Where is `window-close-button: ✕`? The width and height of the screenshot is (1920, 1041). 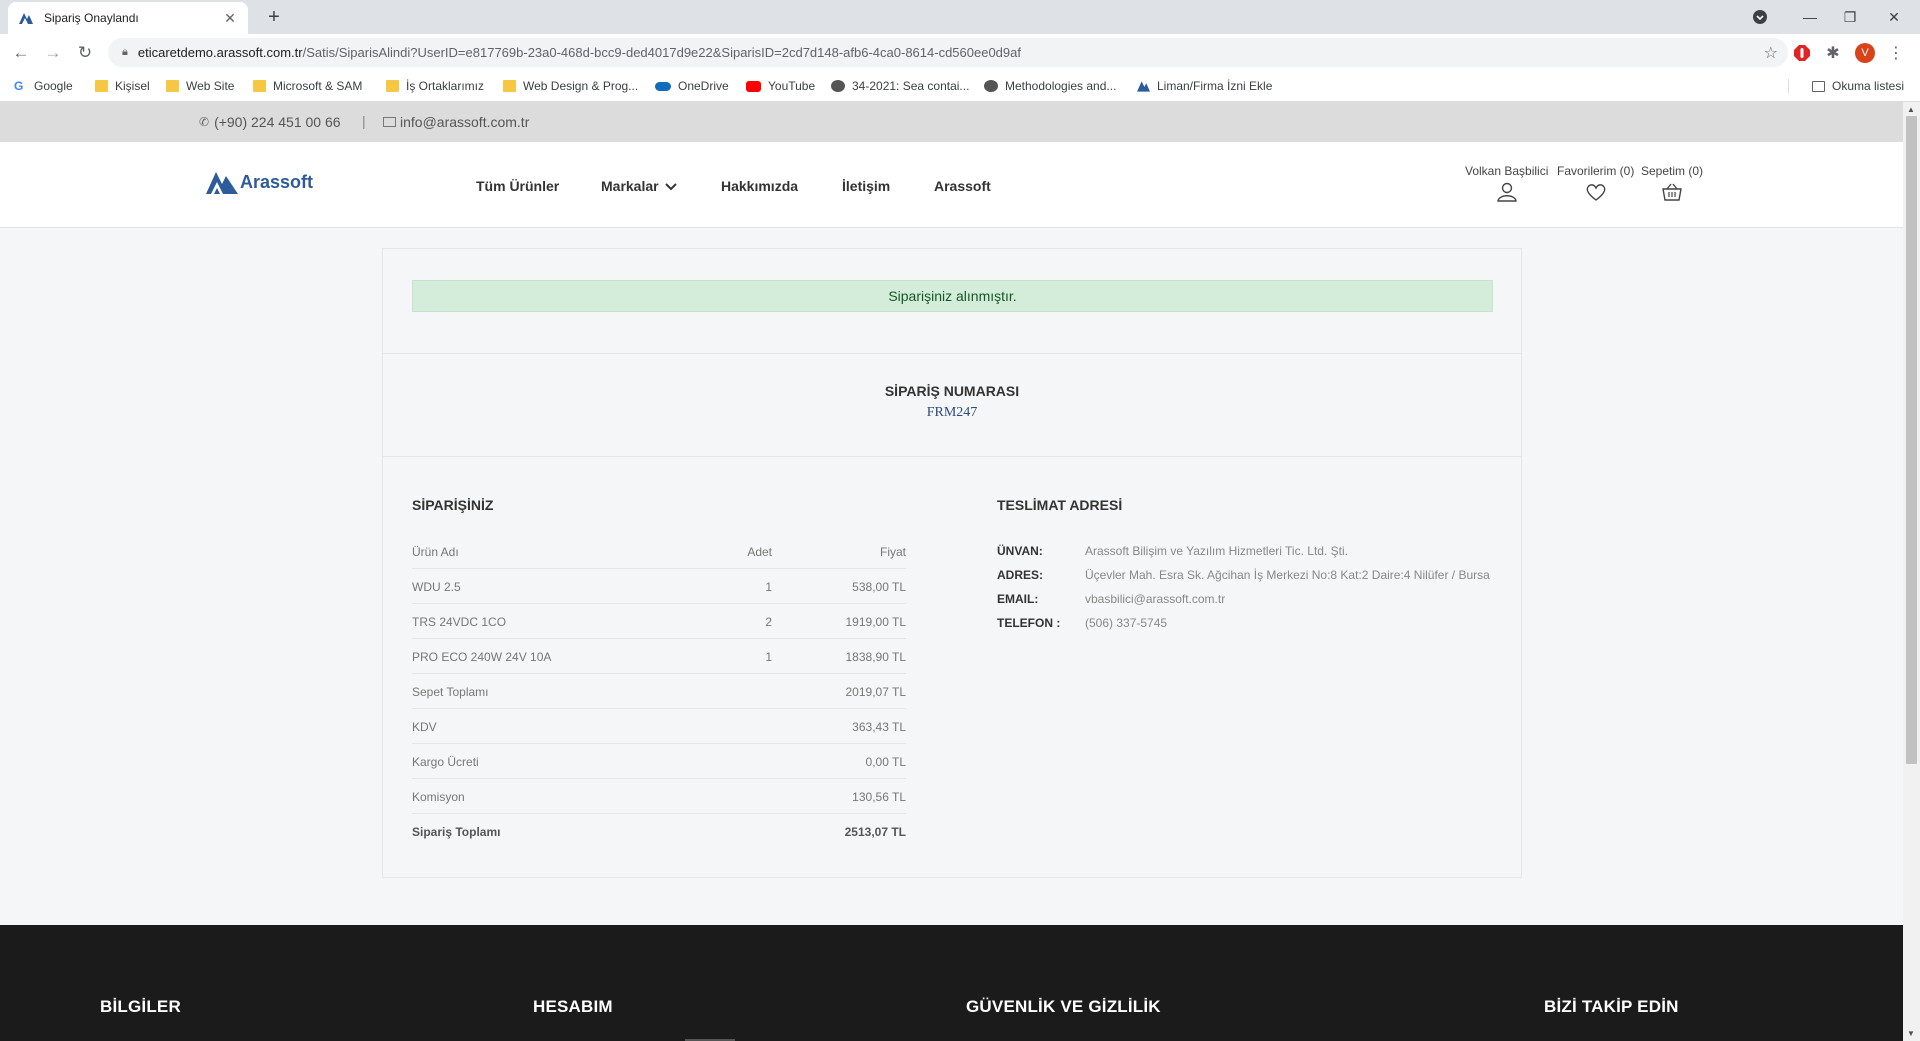 window-close-button: ✕ is located at coordinates (1894, 17).